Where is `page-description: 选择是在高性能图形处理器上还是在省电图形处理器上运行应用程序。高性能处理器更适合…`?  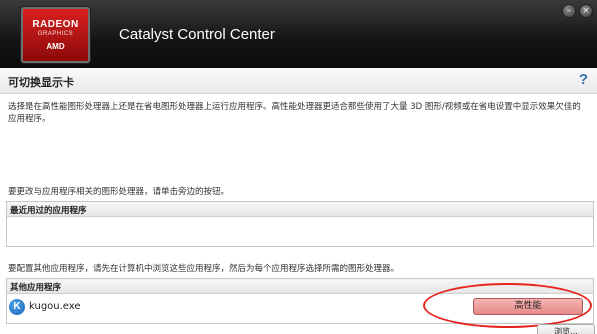 page-description: 选择是在高性能图形处理器上还是在省电图形处理器上运行应用程序。高性能处理器更适合… is located at coordinates (294, 113).